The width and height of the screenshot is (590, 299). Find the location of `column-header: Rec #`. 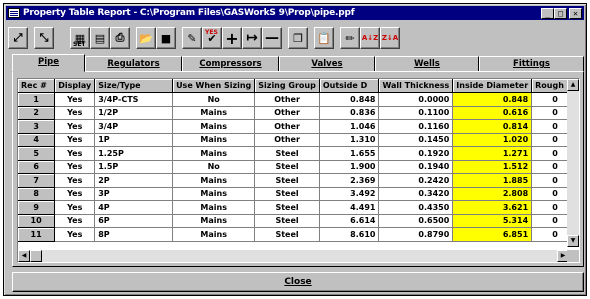

column-header: Rec # is located at coordinates (37, 86).